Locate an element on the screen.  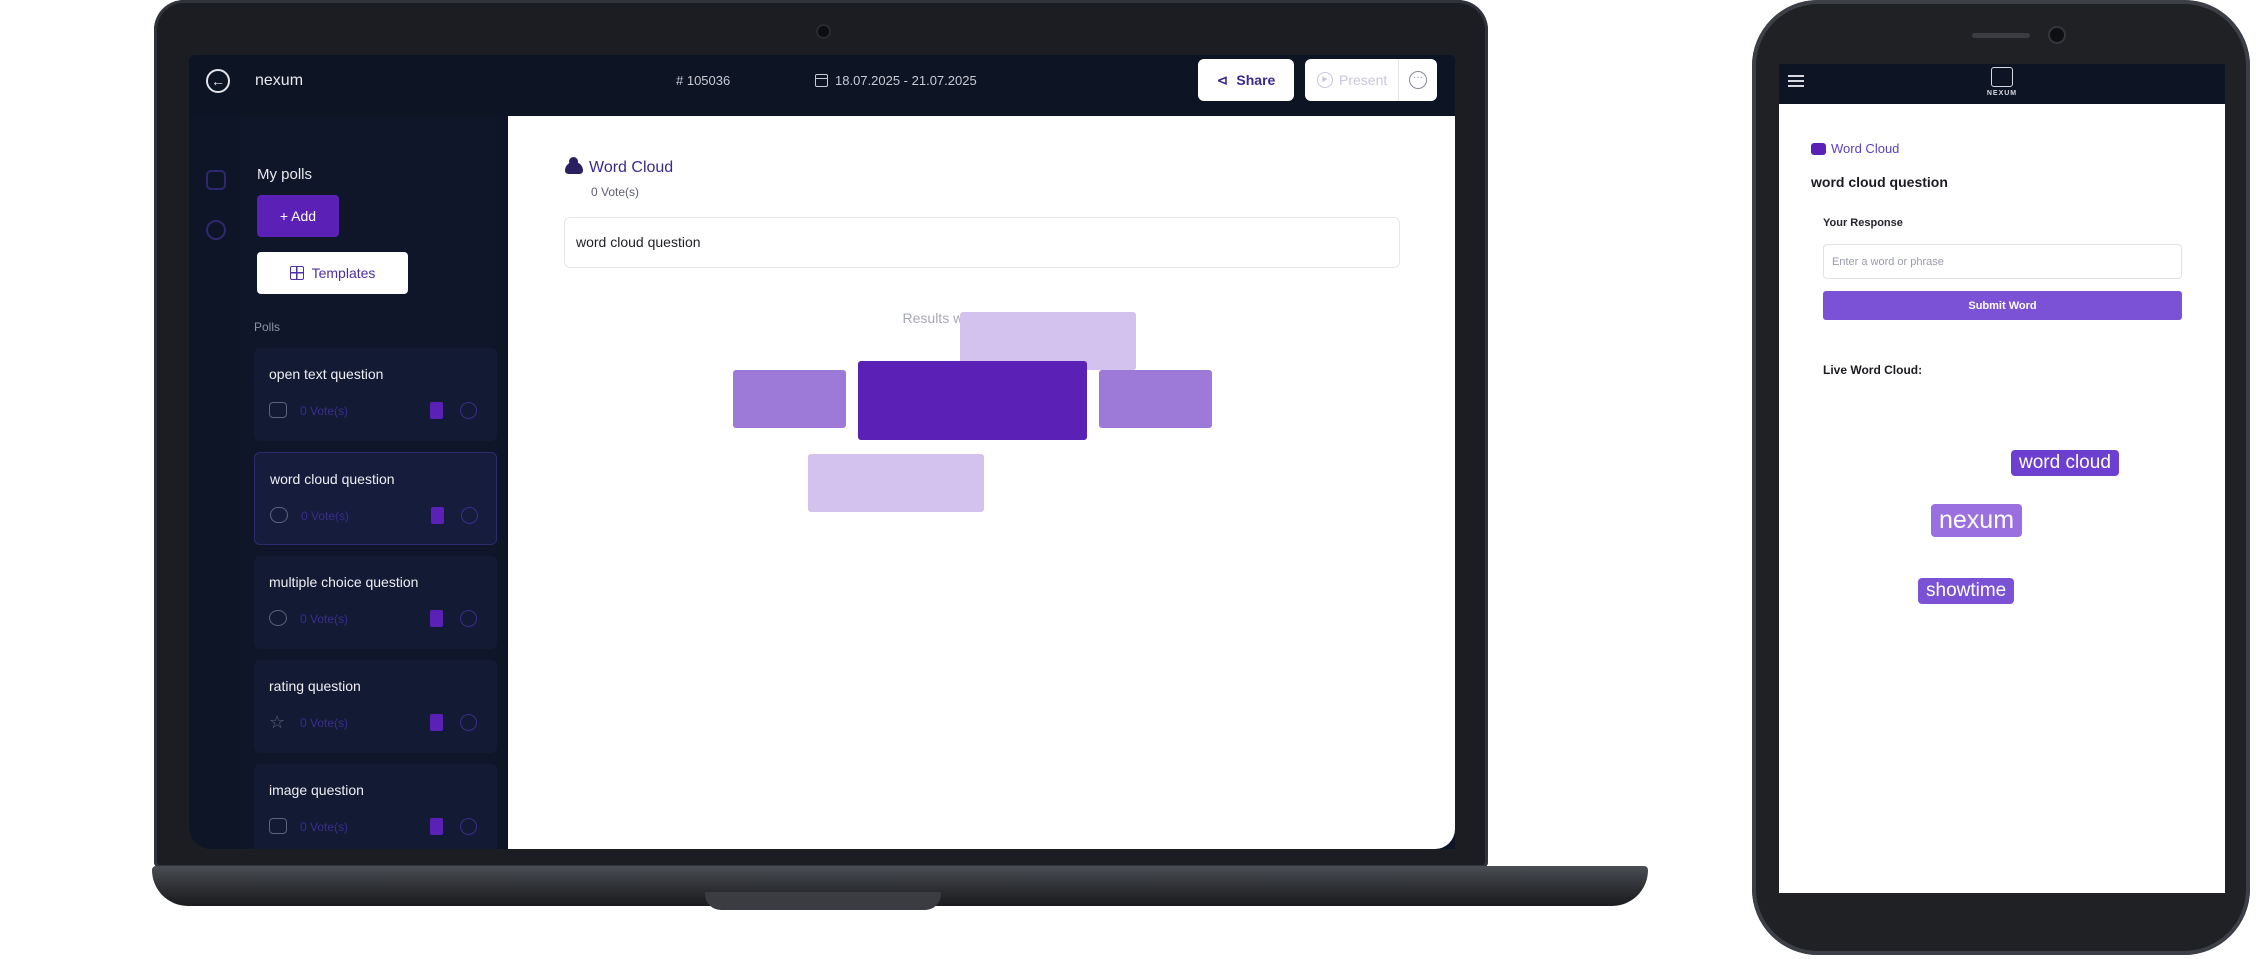
calendar-icon is located at coordinates (821, 80).